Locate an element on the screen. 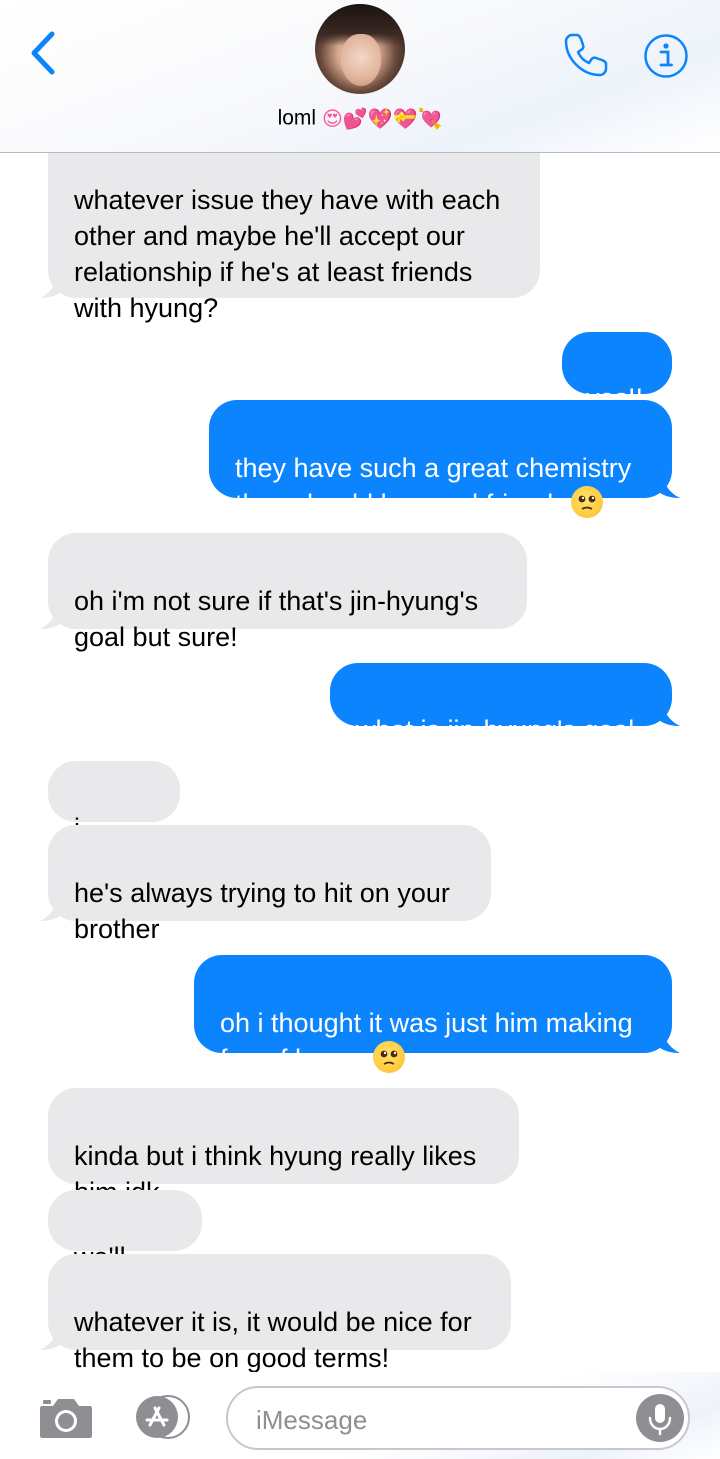  message-composer is located at coordinates (360, 1415).